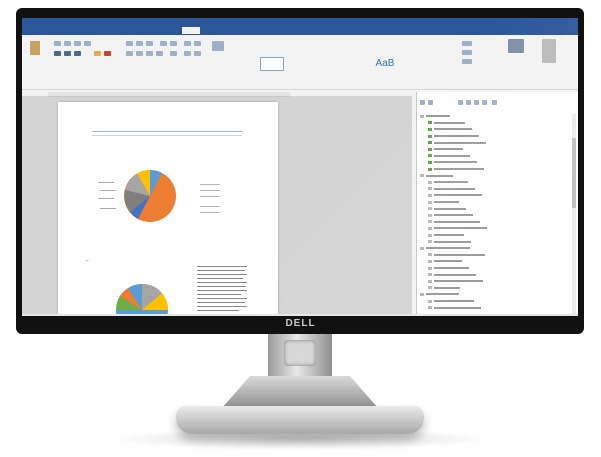  I want to click on font-color-icon, so click(107, 53).